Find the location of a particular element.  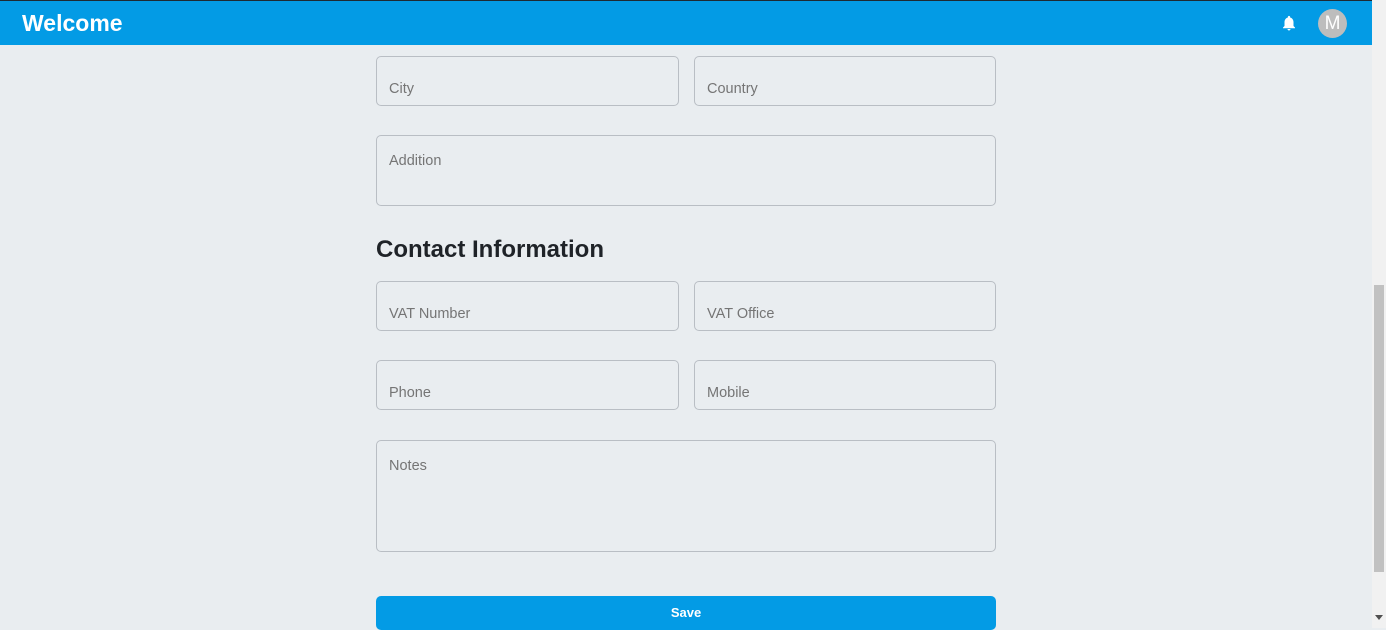

country-field is located at coordinates (845, 81).